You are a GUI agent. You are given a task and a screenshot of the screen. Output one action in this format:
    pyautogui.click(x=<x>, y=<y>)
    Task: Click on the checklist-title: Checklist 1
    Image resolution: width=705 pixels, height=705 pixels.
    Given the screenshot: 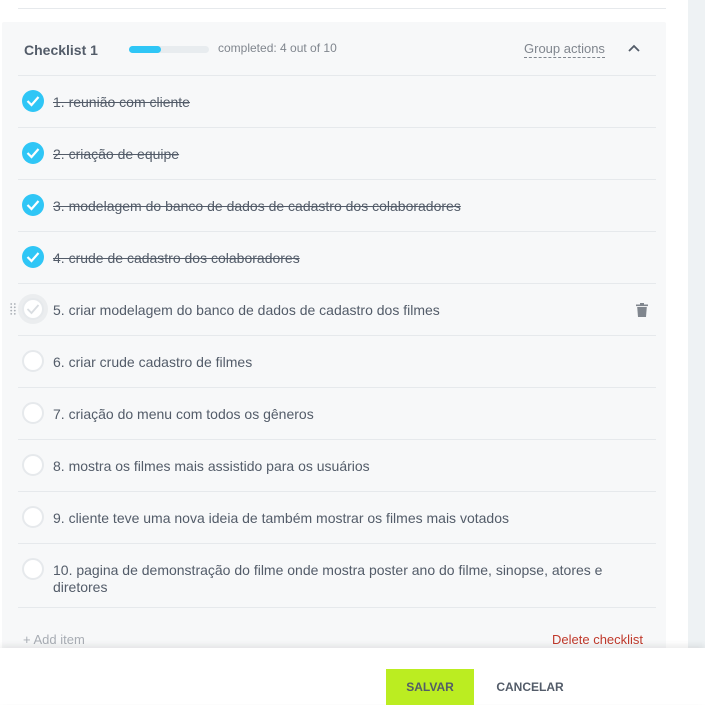 What is the action you would take?
    pyautogui.click(x=61, y=50)
    